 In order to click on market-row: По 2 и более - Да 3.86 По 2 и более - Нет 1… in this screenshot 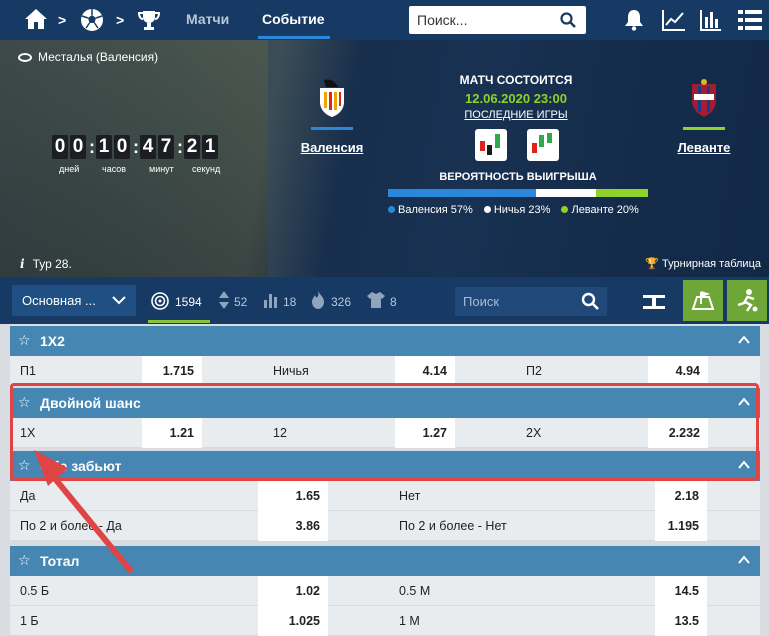, I will do `click(385, 526)`.